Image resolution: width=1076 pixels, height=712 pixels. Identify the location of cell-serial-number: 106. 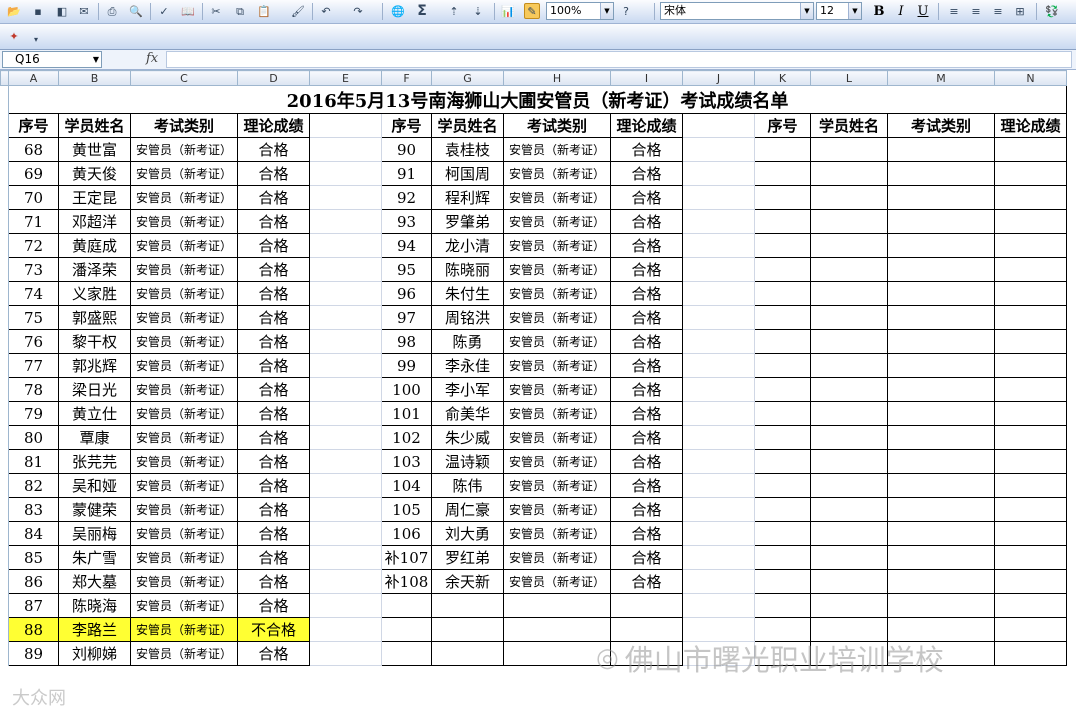
(406, 533).